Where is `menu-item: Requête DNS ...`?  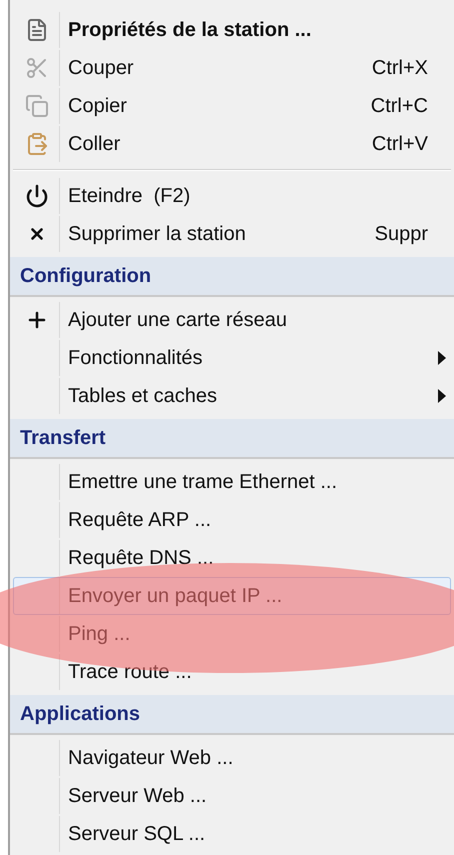
menu-item: Requête DNS ... is located at coordinates (232, 558).